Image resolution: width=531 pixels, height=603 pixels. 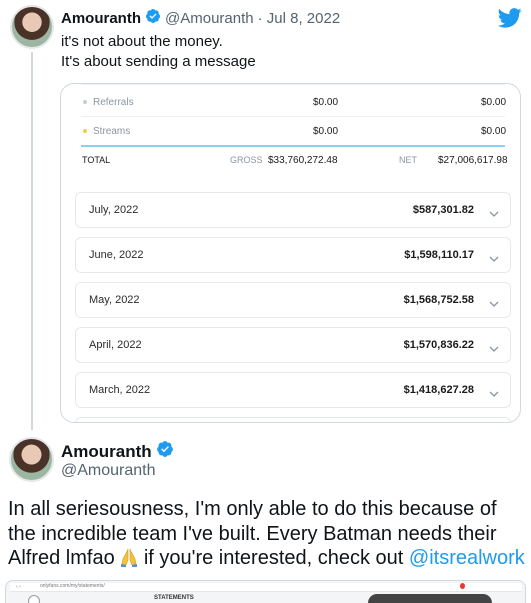 What do you see at coordinates (114, 300) in the screenshot?
I see `month-label: May, 2022` at bounding box center [114, 300].